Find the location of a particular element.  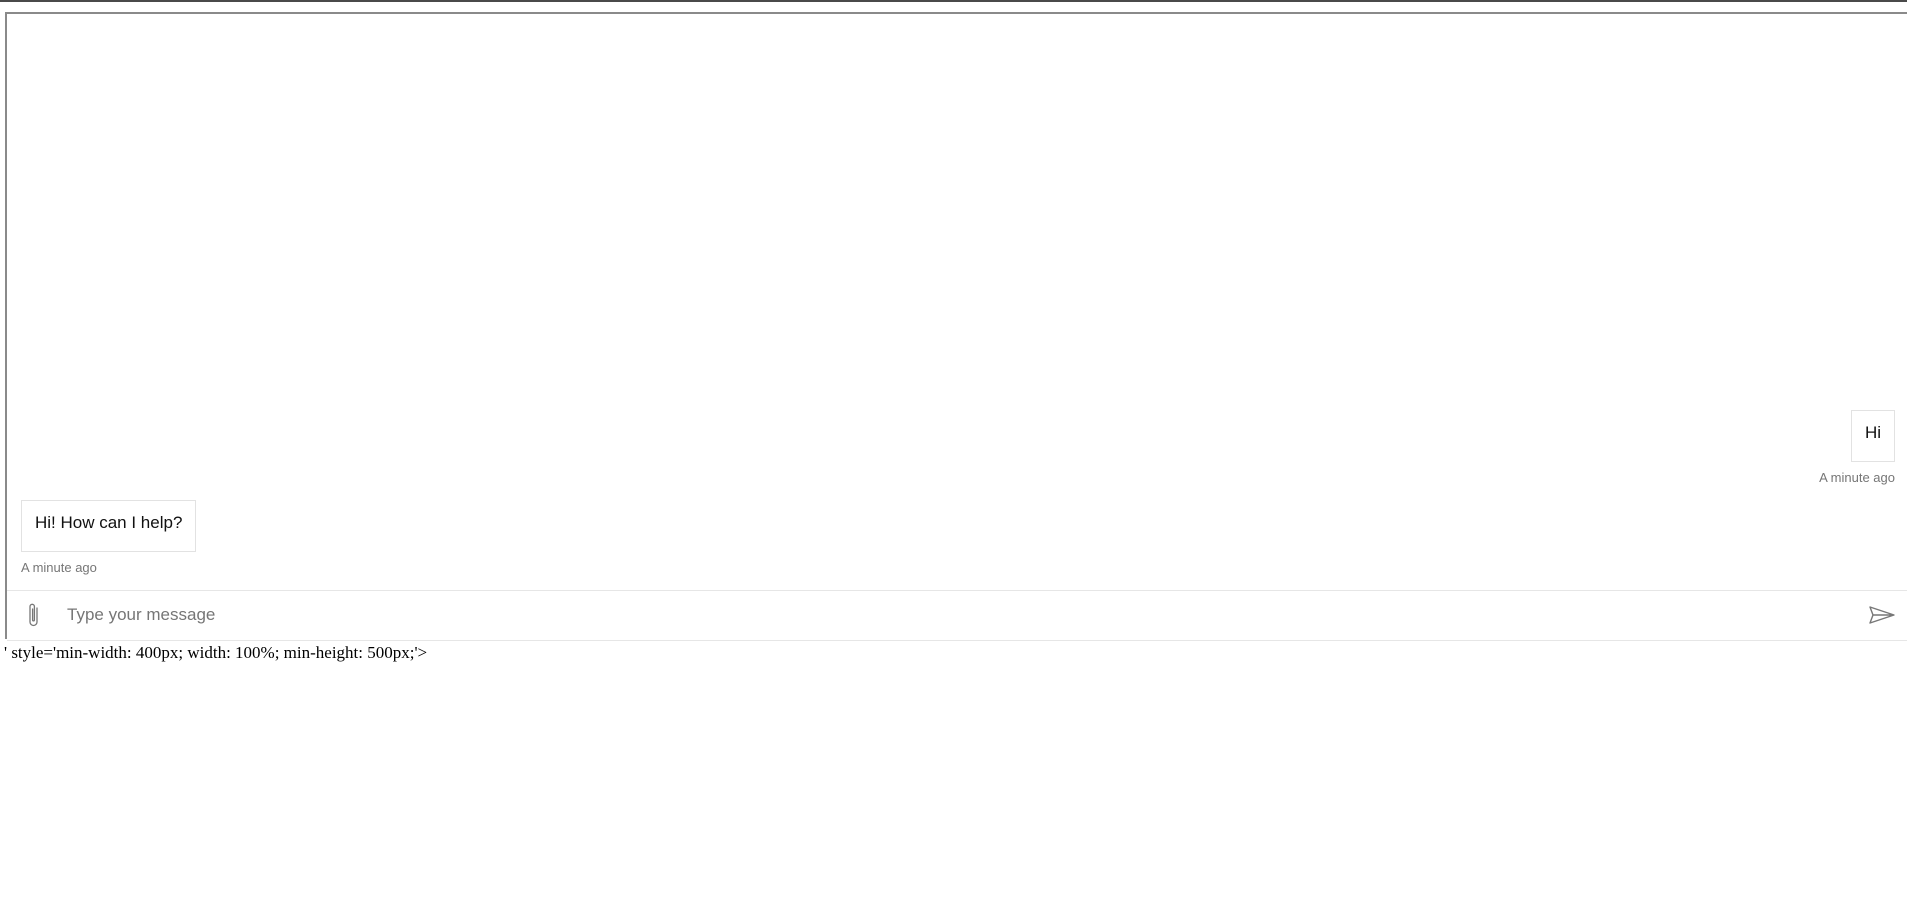

top-divider is located at coordinates (953, 1).